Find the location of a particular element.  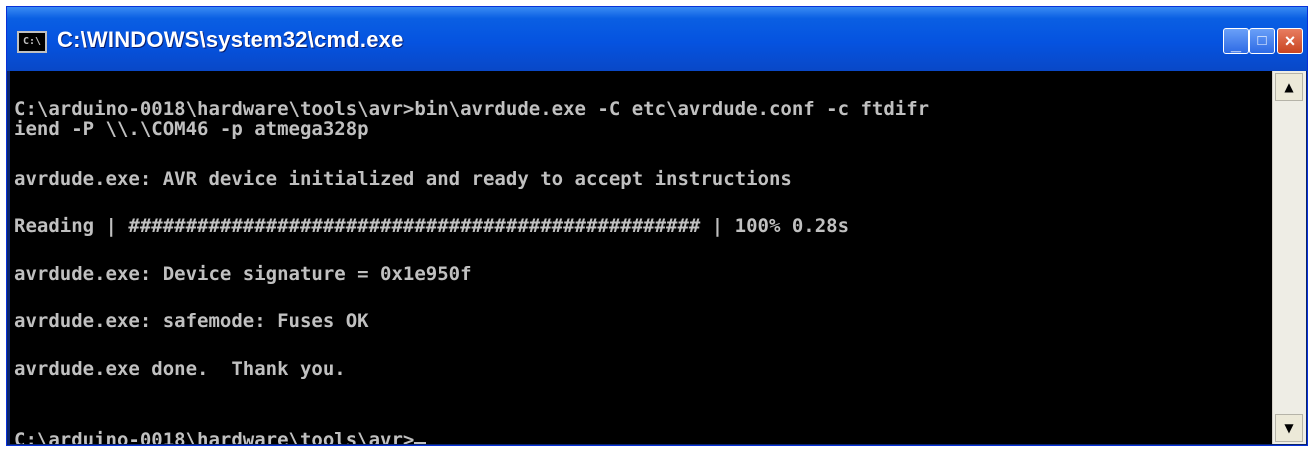

prompt-line: C:\arduino-0018\hardware\tools\avr> is located at coordinates (220, 436).